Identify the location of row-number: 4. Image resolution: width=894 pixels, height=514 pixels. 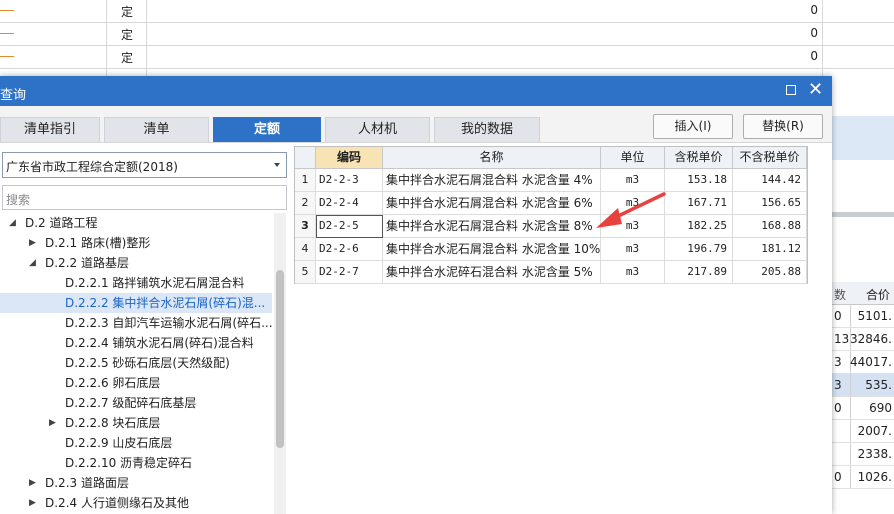
(305, 249).